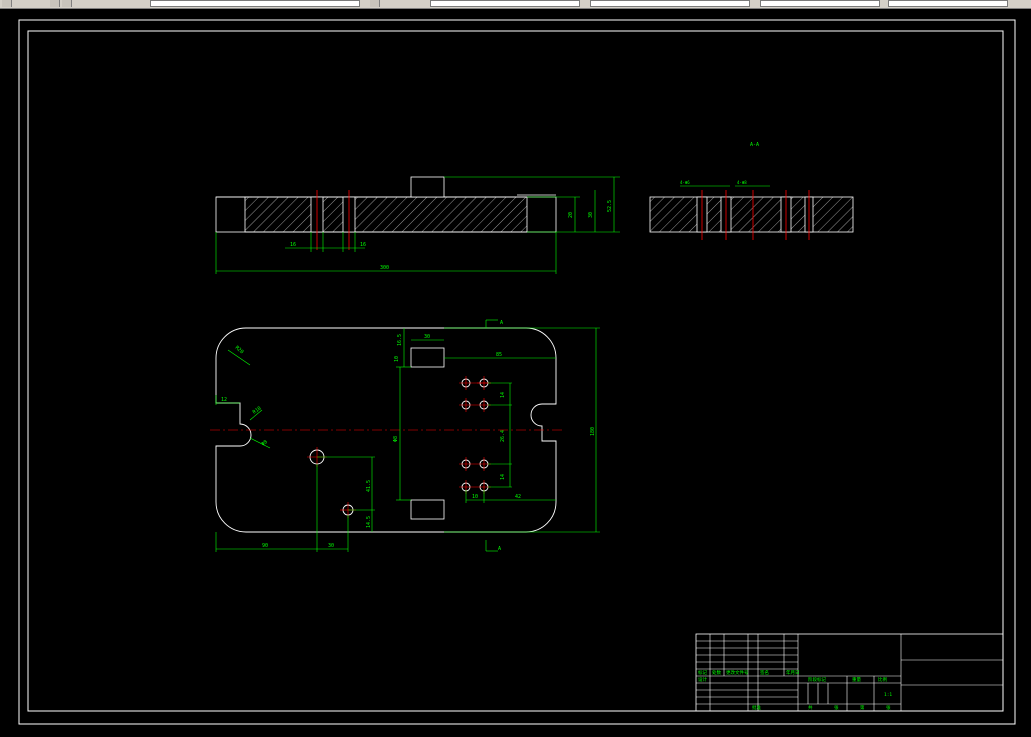 This screenshot has height=737, width=1031. I want to click on zoom-icon, so click(375, 3).